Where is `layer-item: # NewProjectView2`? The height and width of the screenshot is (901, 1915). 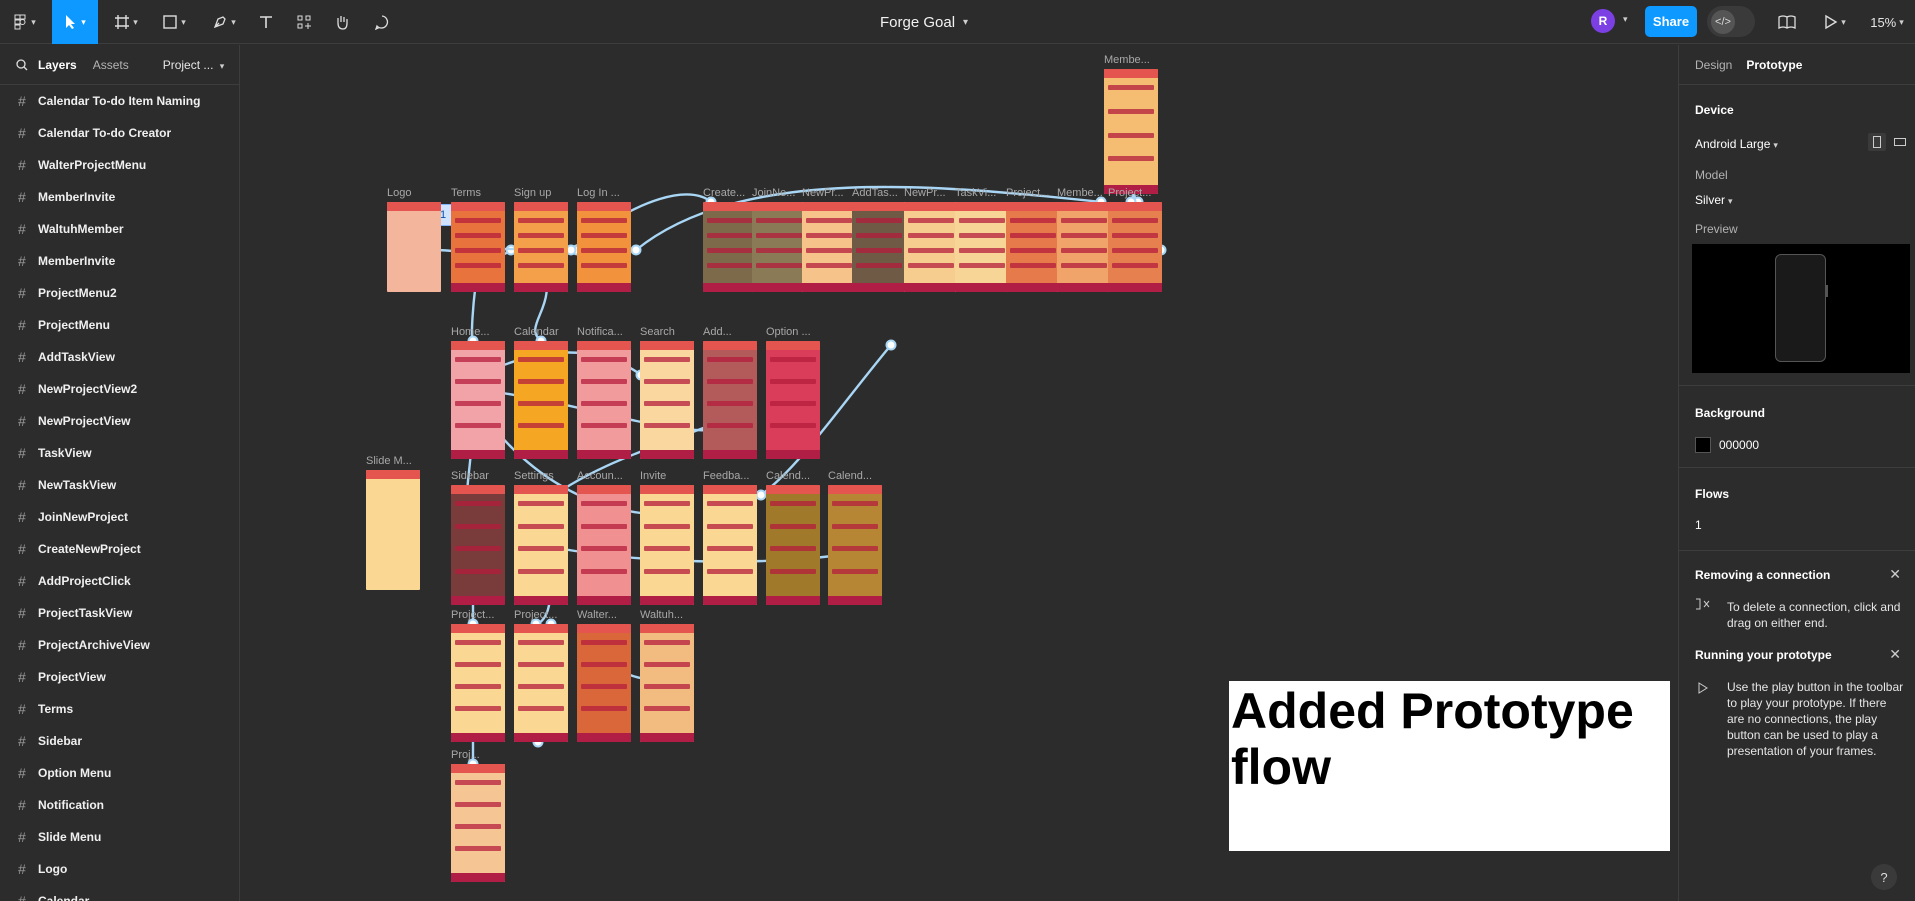
layer-item: # NewProjectView2 is located at coordinates (119, 389).